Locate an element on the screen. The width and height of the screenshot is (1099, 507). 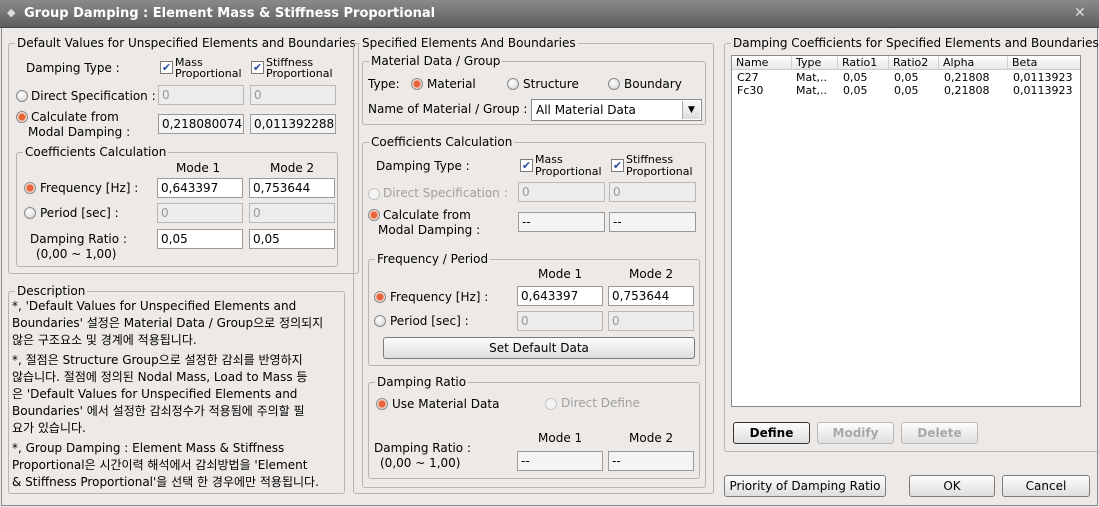
mid-calc-label-2: Modal Damping : is located at coordinates (429, 230).